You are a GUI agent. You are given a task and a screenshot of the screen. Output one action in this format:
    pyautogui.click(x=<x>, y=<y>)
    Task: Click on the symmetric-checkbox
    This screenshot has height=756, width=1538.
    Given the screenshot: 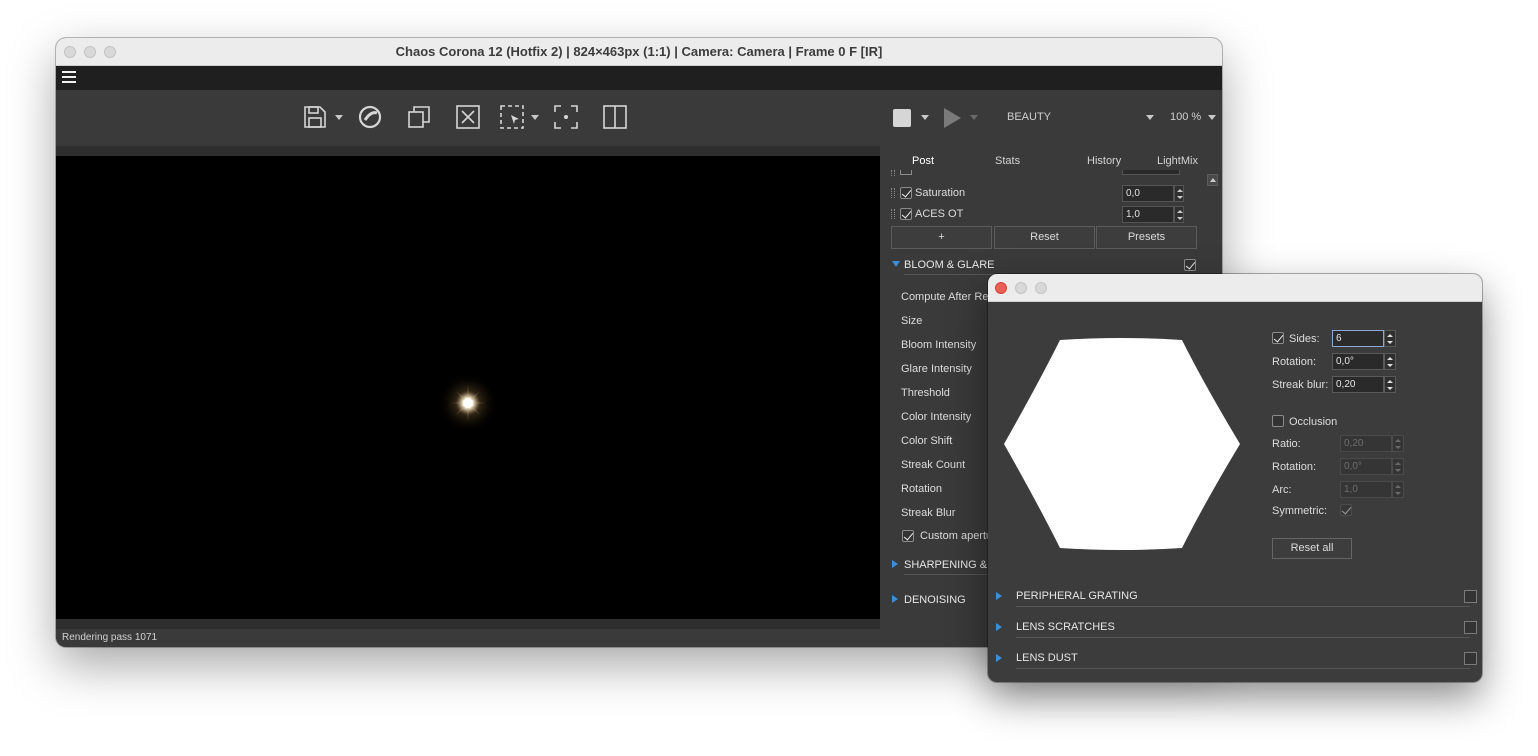 What is the action you would take?
    pyautogui.click(x=1346, y=510)
    